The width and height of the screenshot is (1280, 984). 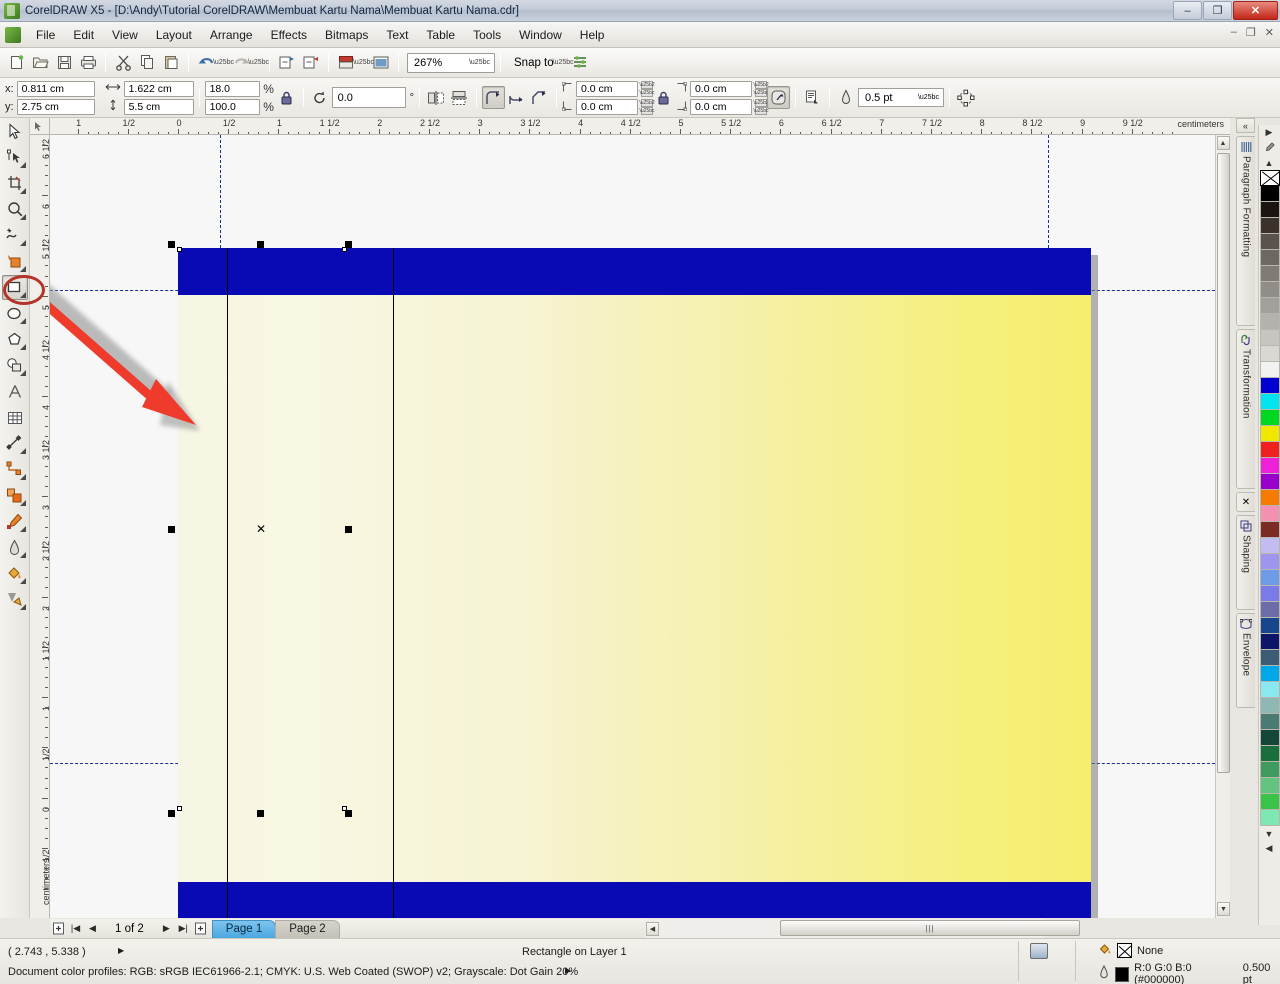 I want to click on pick-tool, so click(x=15, y=131).